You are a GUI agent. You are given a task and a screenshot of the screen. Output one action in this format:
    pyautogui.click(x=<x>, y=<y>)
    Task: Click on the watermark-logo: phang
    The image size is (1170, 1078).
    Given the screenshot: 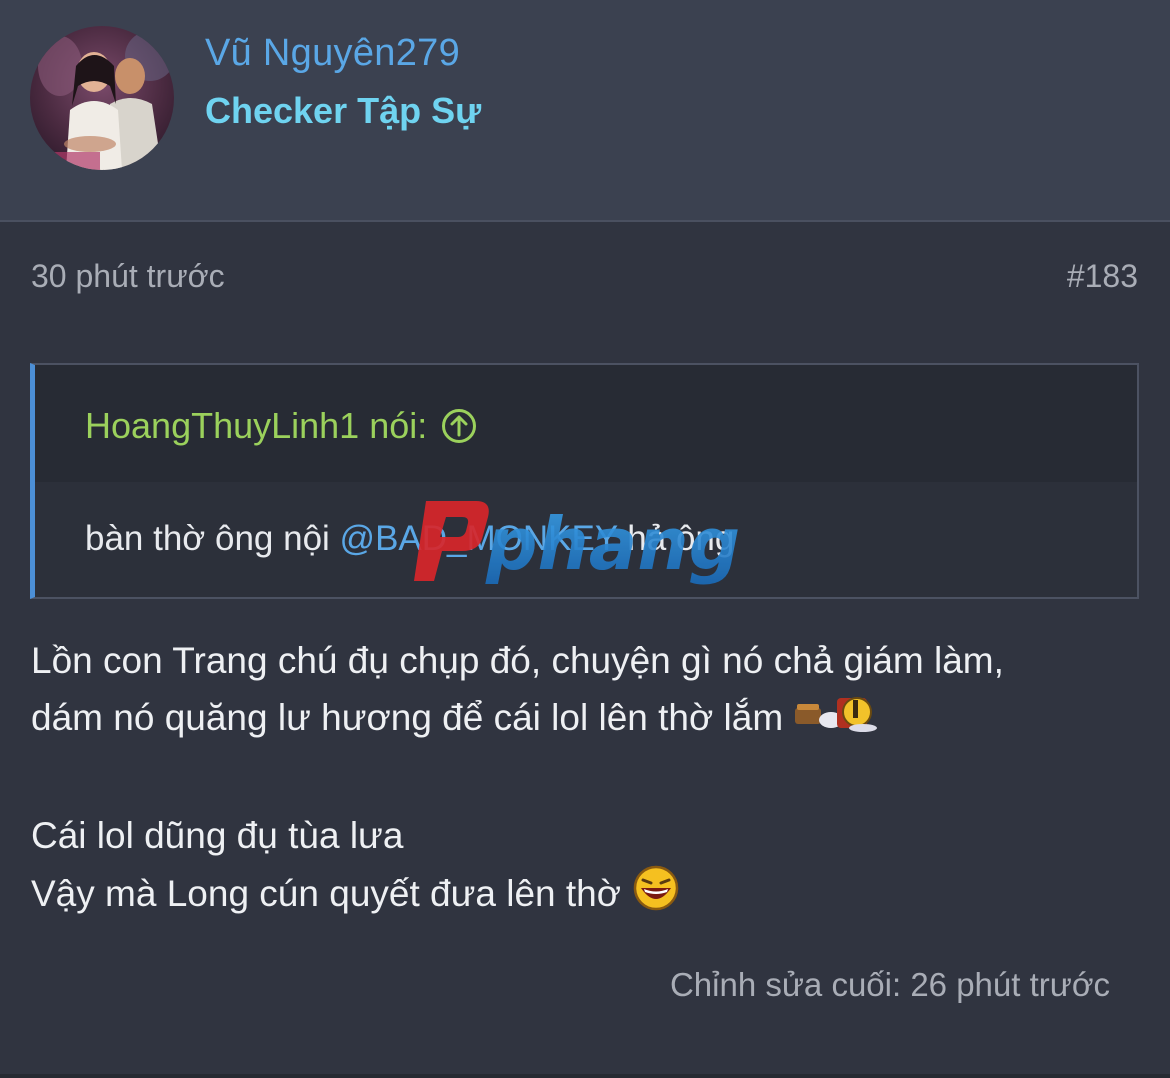 What is the action you would take?
    pyautogui.click(x=587, y=540)
    